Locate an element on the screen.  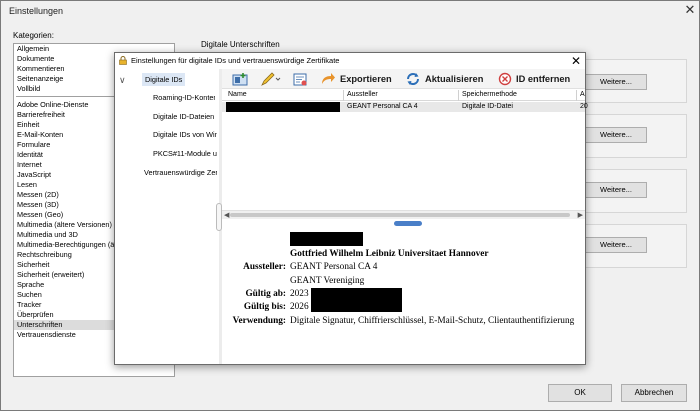
remove-label: ID entfernen is located at coordinates (543, 79).